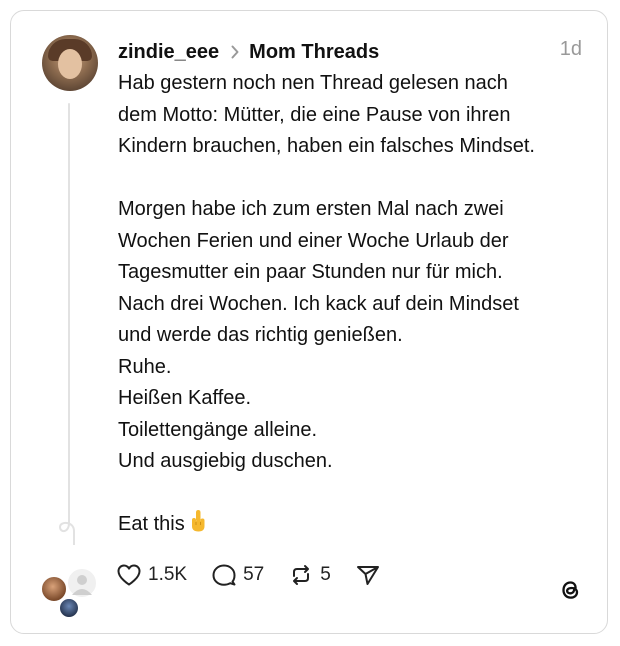  I want to click on reply-avatar, so click(69, 608).